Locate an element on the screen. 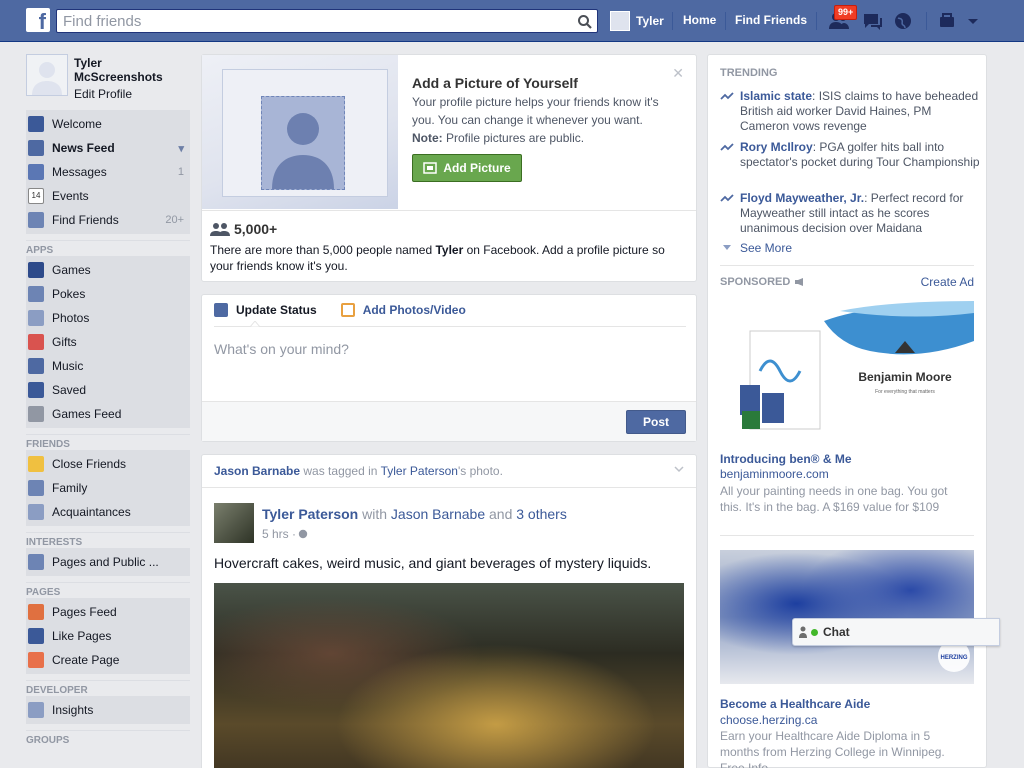  post-button: Post is located at coordinates (656, 422).